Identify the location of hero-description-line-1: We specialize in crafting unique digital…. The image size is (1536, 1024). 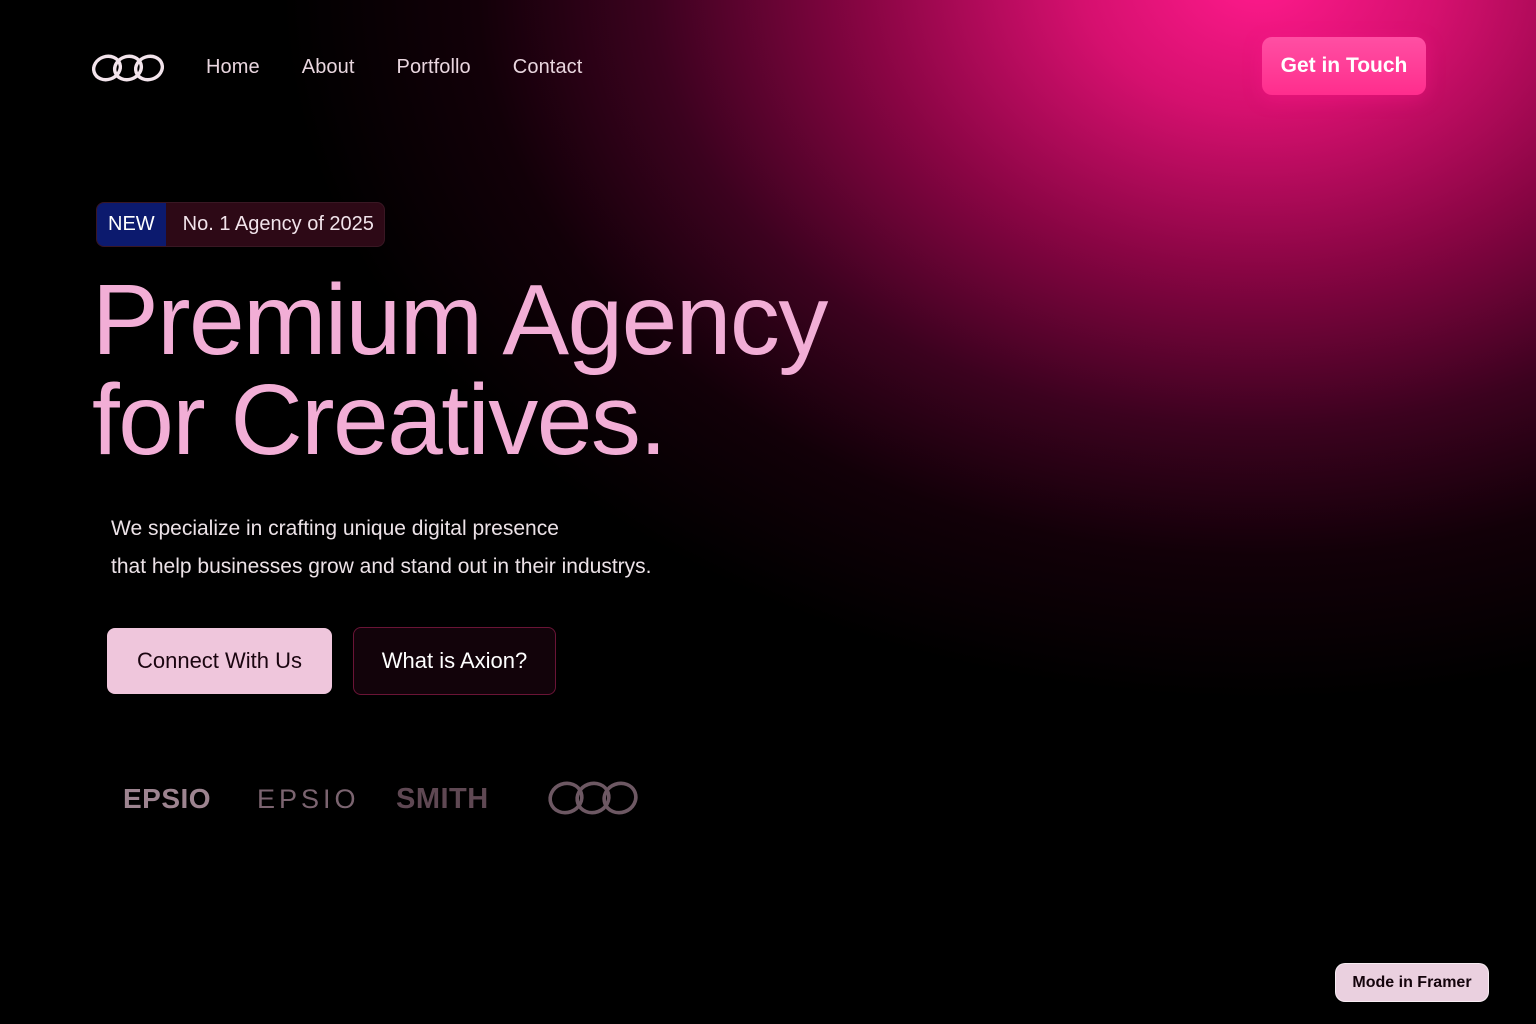
(335, 528).